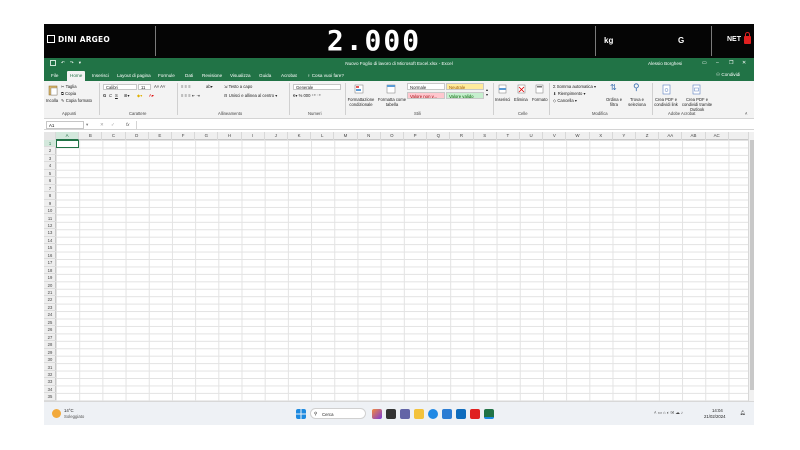 The height and width of the screenshot is (450, 800). What do you see at coordinates (209, 86) in the screenshot?
I see `orientation-icon: ab▾` at bounding box center [209, 86].